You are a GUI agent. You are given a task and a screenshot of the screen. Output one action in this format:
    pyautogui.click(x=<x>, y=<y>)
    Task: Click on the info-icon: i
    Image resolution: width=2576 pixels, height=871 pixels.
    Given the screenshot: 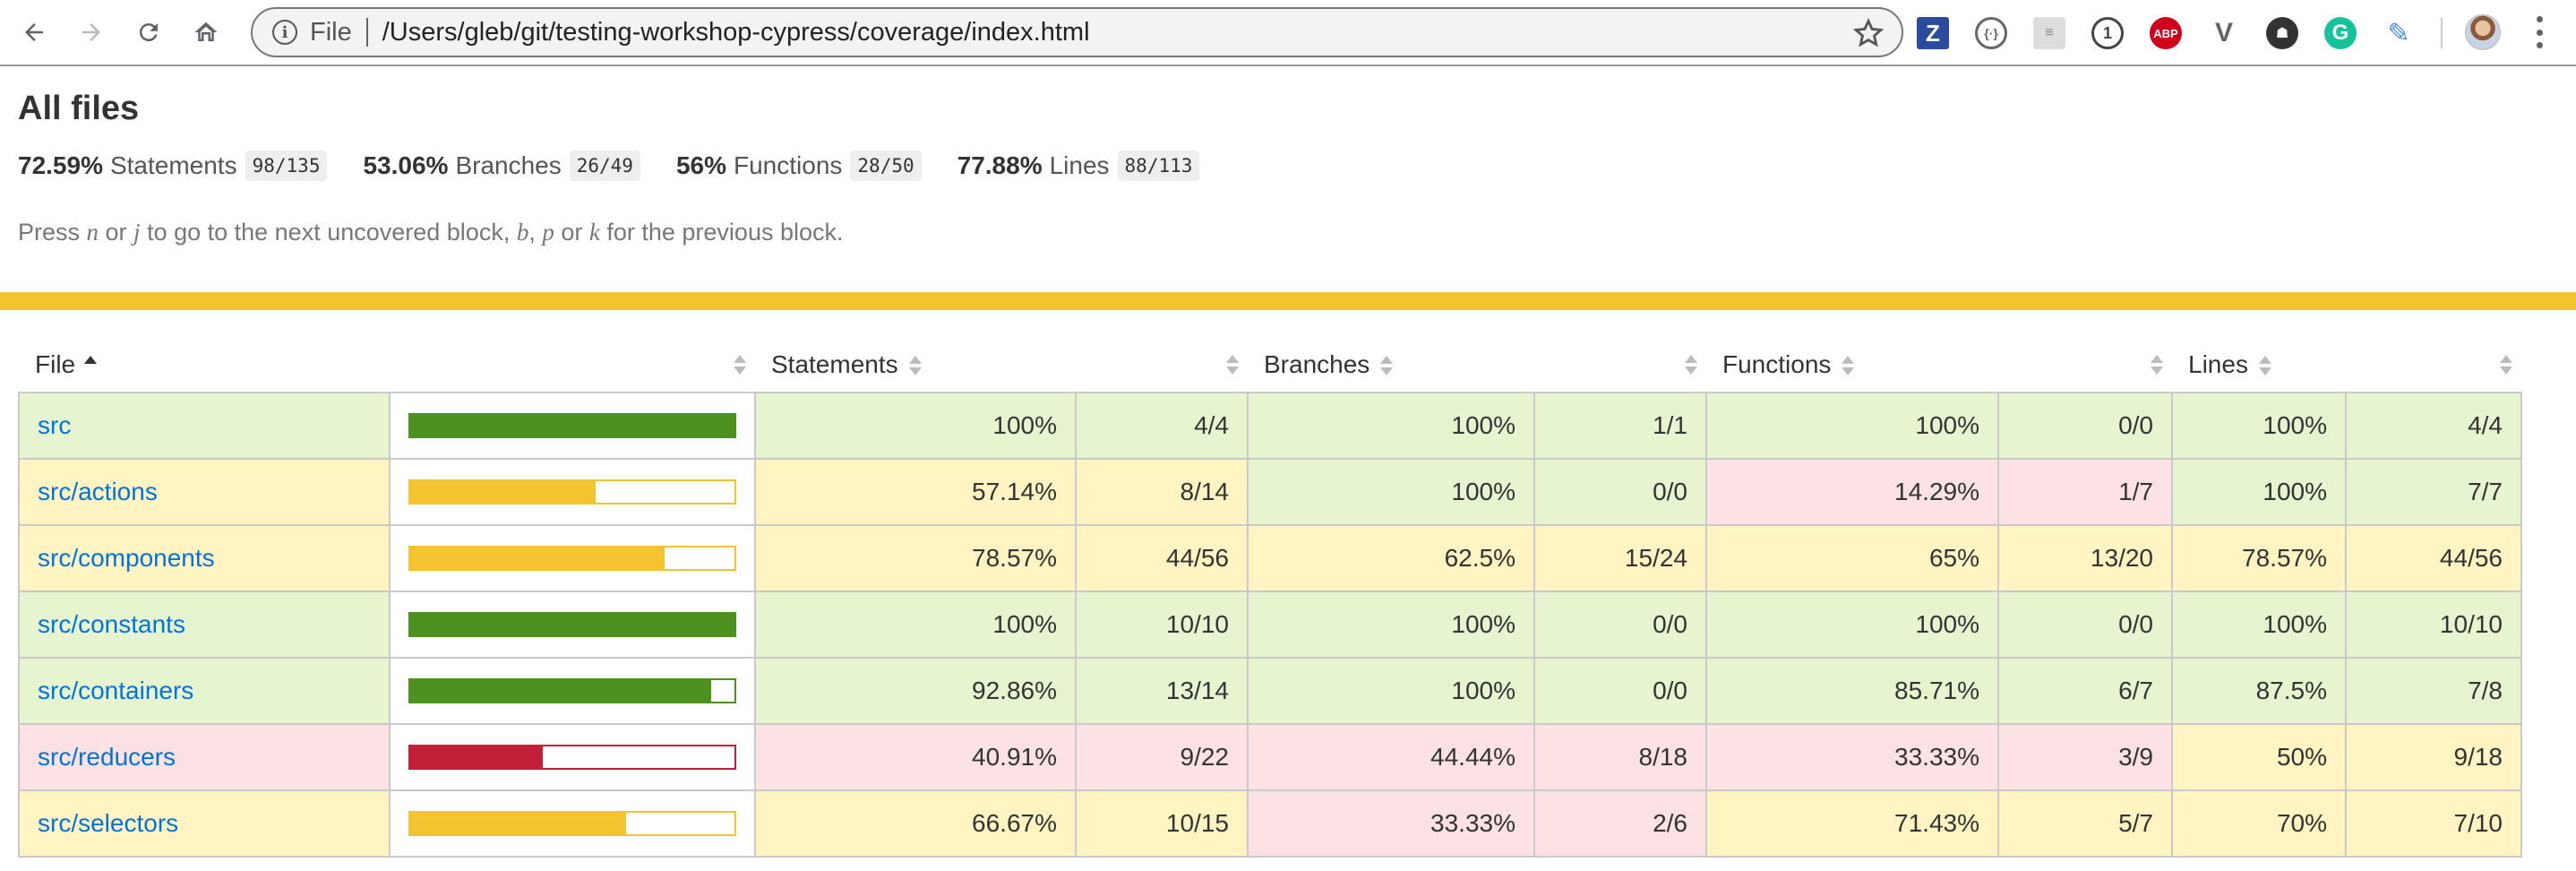 What is the action you would take?
    pyautogui.click(x=284, y=32)
    